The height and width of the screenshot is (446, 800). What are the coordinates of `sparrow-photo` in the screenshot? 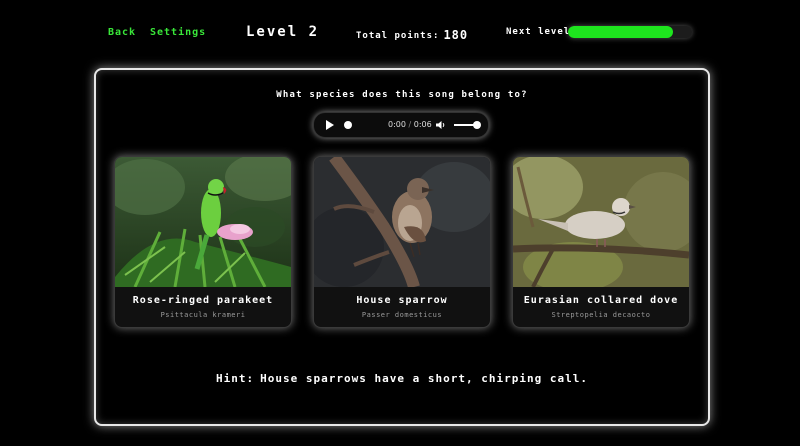 It's located at (402, 222).